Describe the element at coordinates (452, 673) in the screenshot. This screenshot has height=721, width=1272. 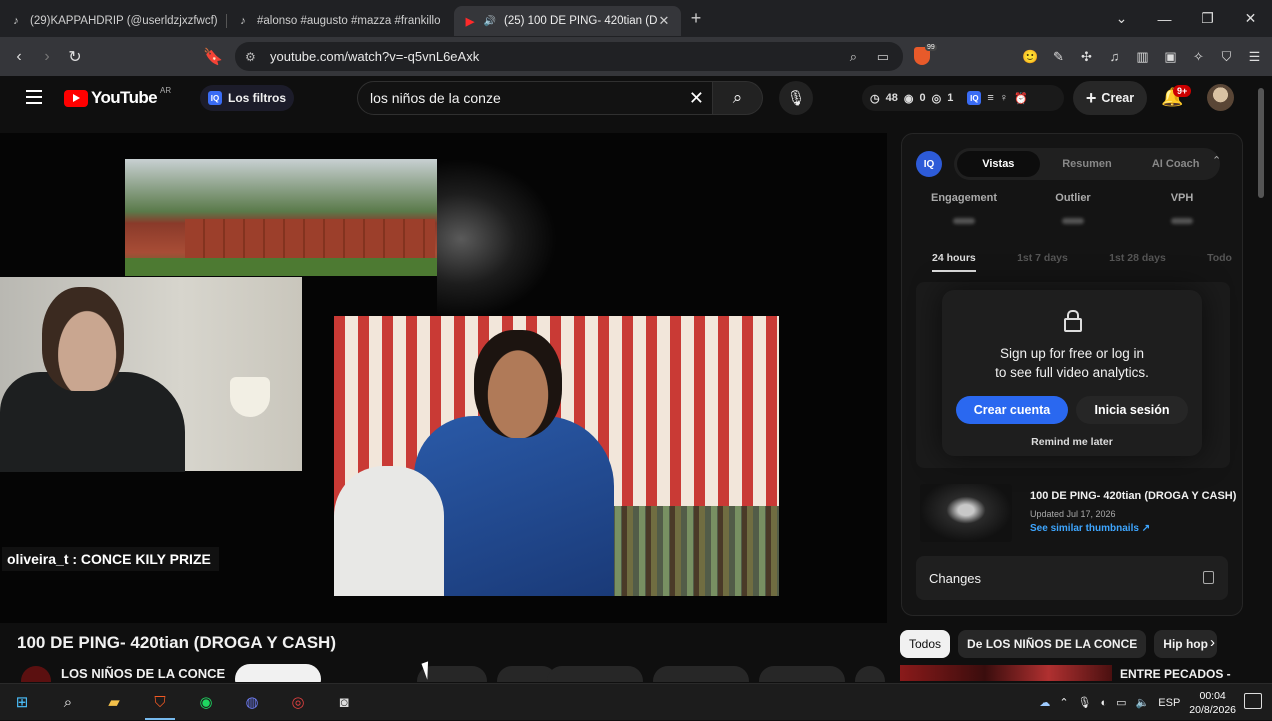
I see `channel-row: LOS NIÑOS DE LA CONCE` at that location.